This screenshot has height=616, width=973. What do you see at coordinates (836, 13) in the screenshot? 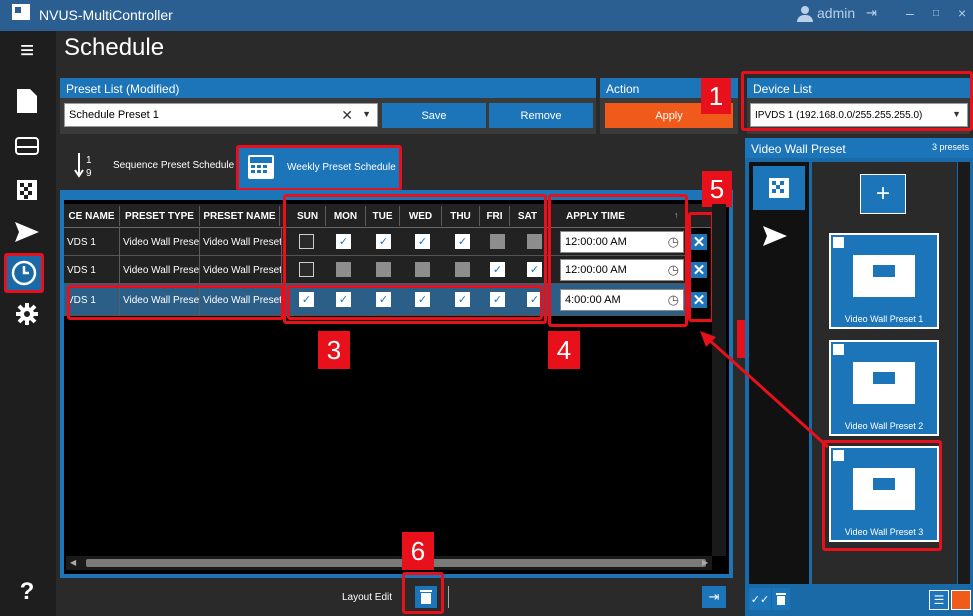
I see `user-name: admin` at bounding box center [836, 13].